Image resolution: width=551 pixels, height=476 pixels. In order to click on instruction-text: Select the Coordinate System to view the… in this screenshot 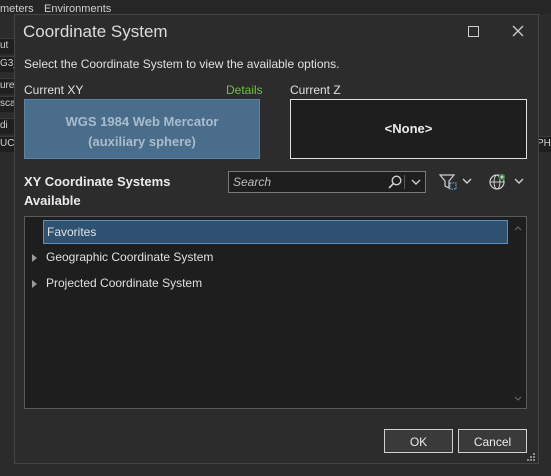, I will do `click(182, 64)`.